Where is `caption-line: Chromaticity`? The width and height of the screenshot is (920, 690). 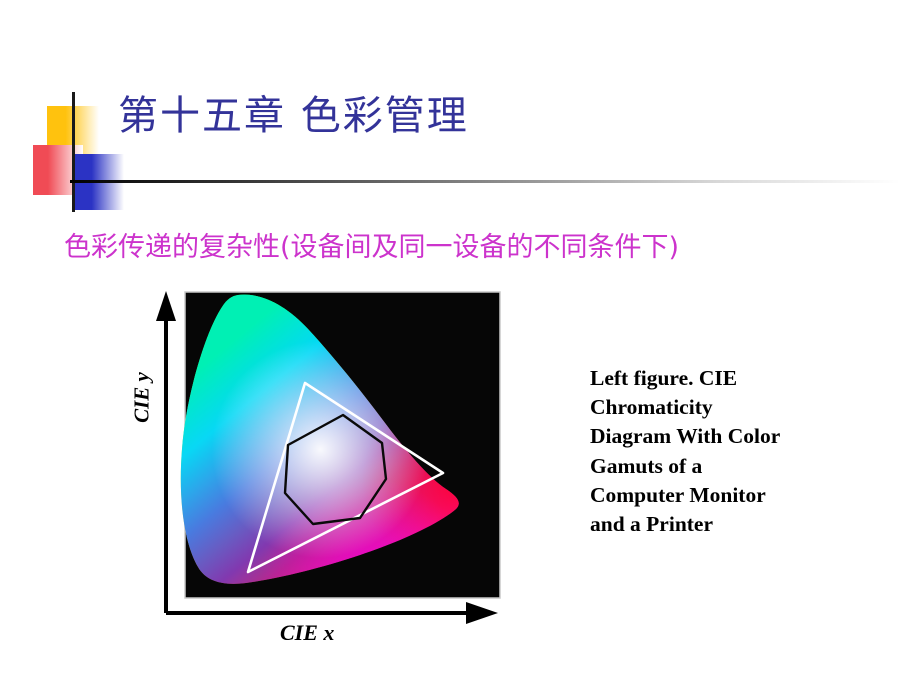
caption-line: Chromaticity is located at coordinates (651, 407).